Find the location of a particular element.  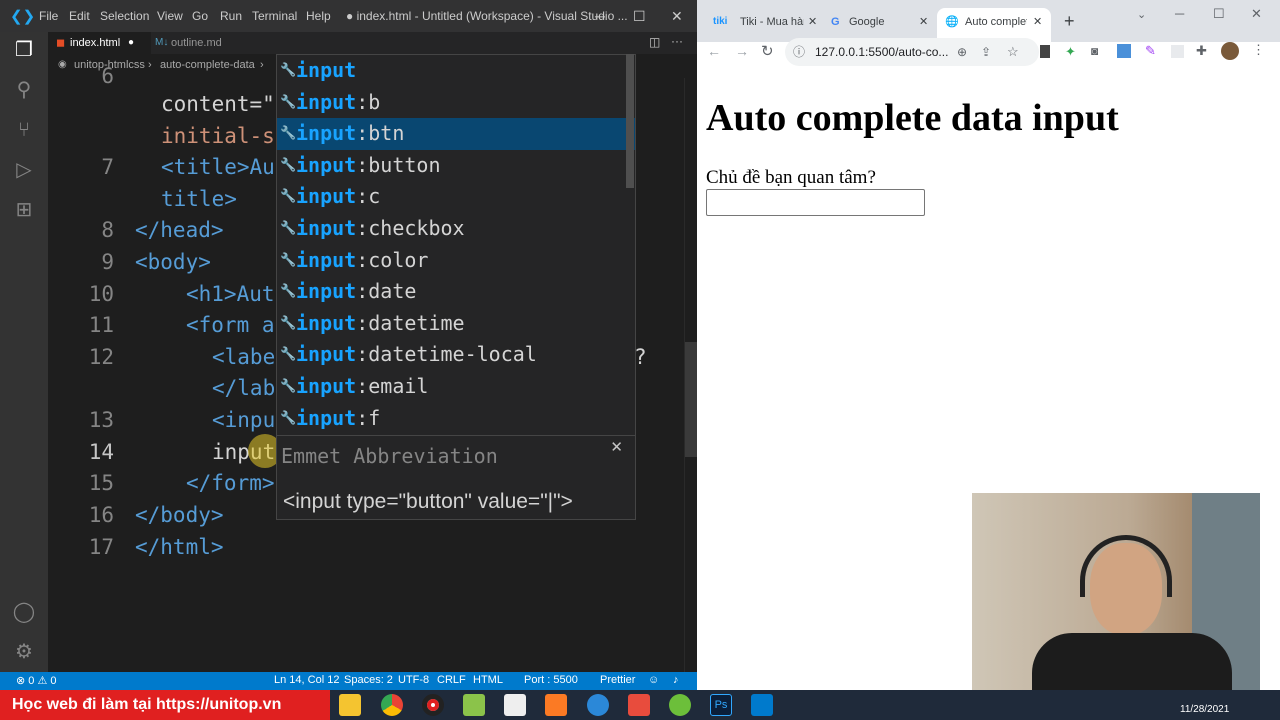

chrome-menu-icon: ⋮ is located at coordinates (1258, 50).